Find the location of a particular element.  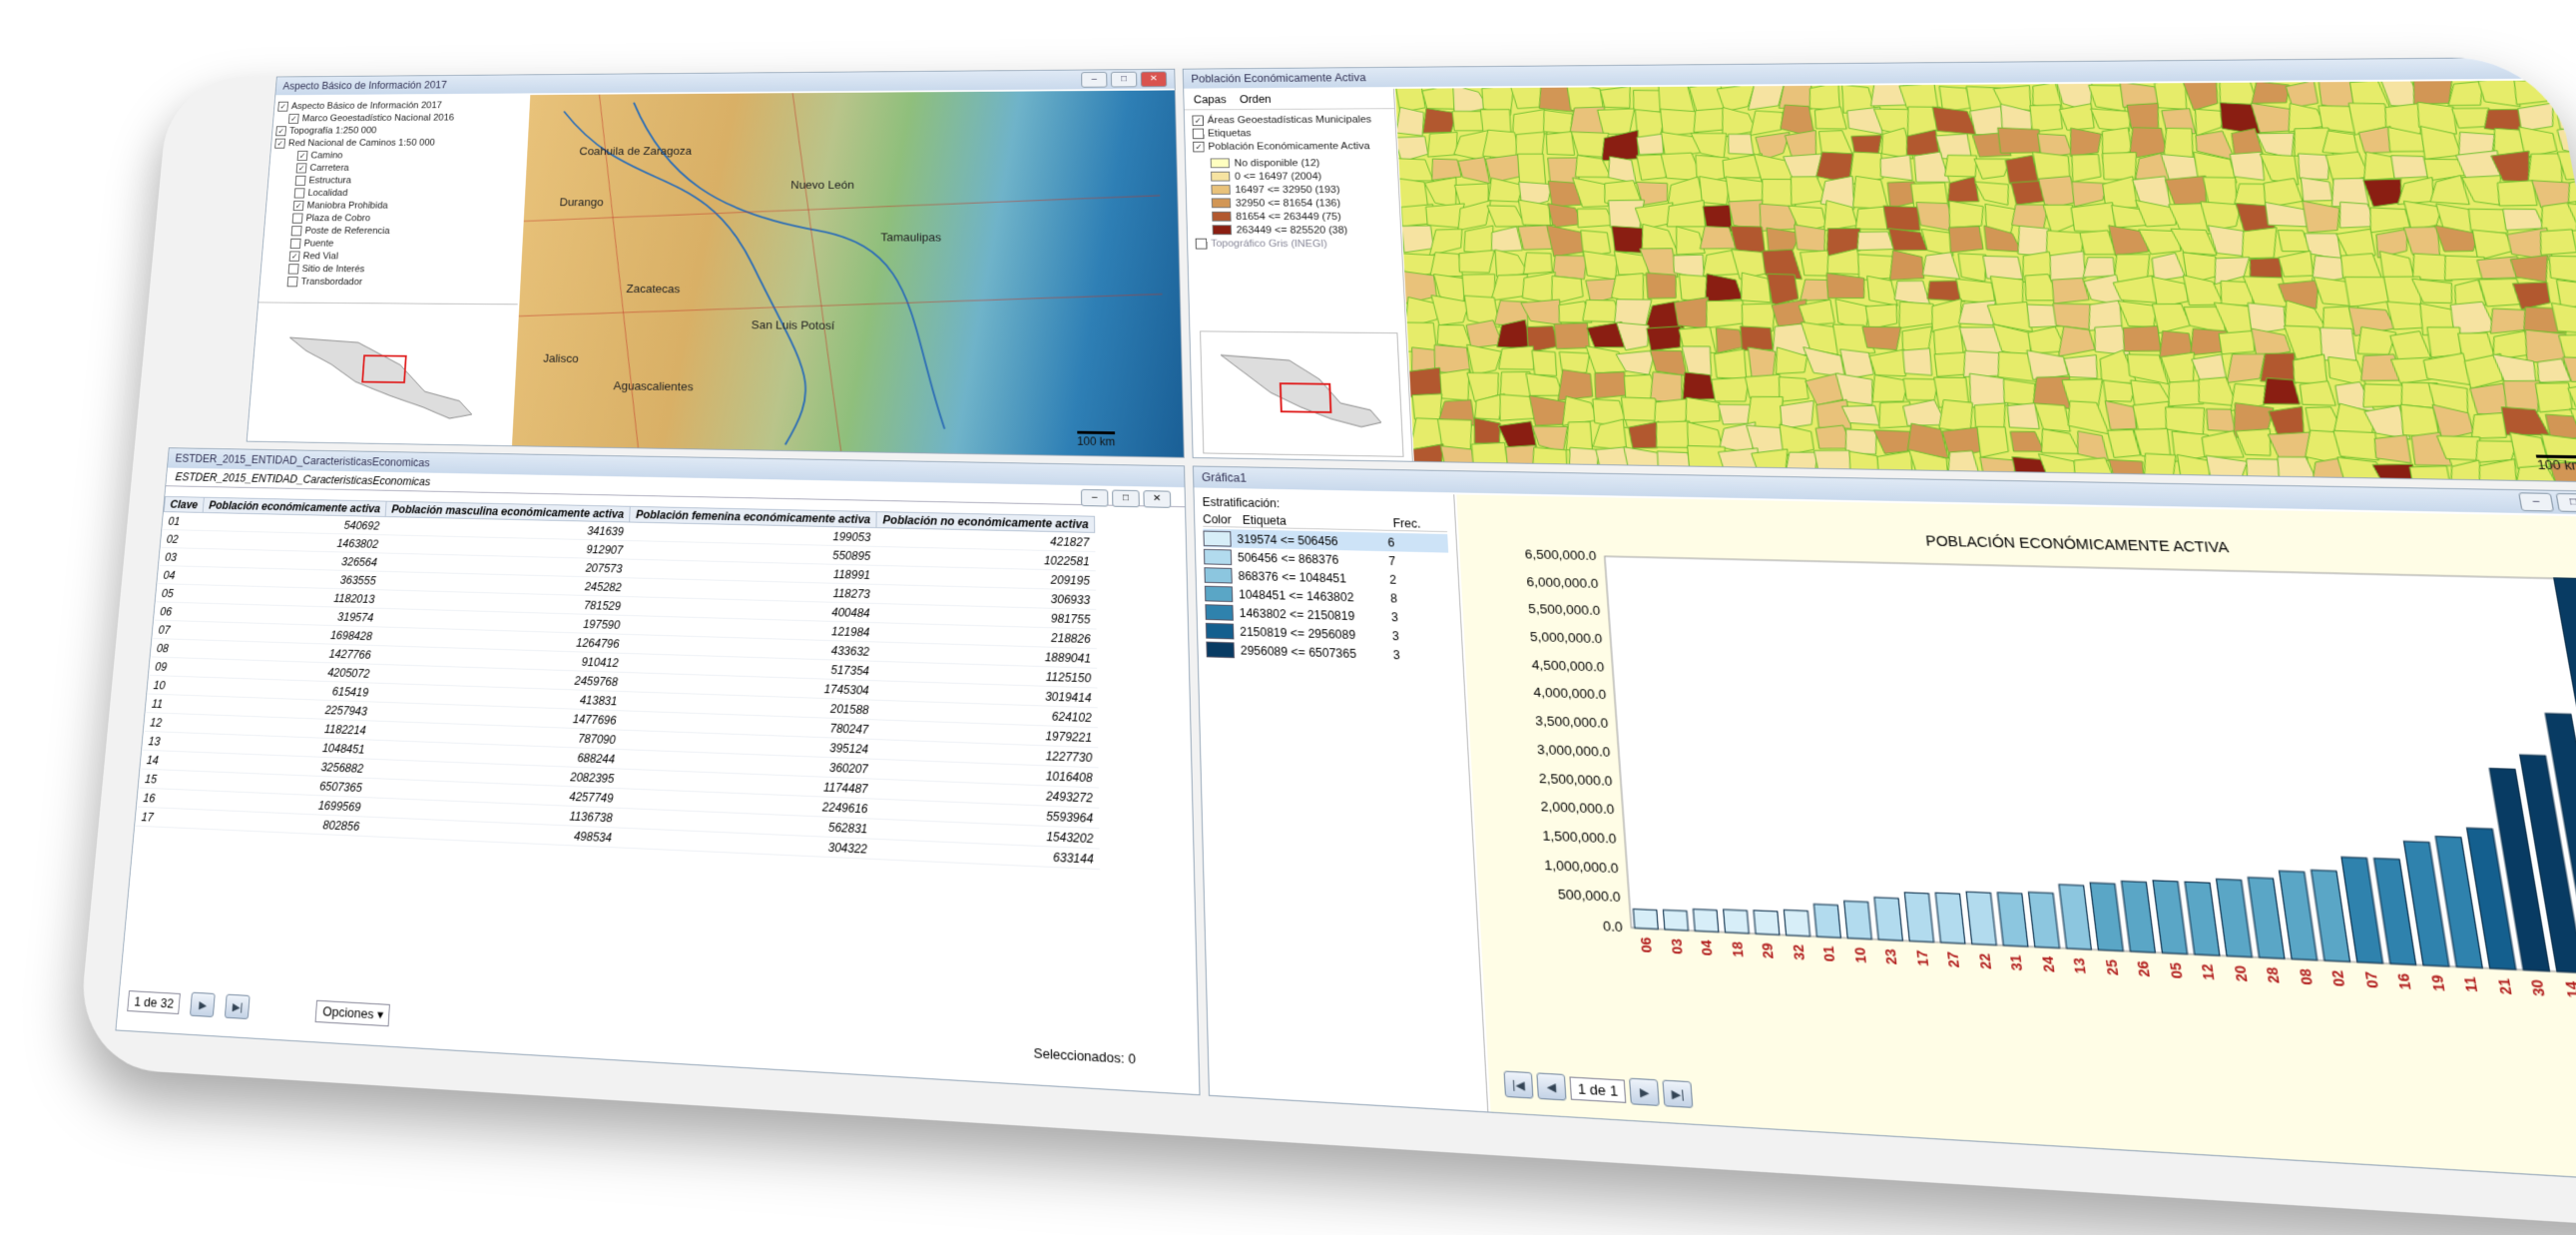

y-tick-label: 2,000,000.0 is located at coordinates (1578, 809).